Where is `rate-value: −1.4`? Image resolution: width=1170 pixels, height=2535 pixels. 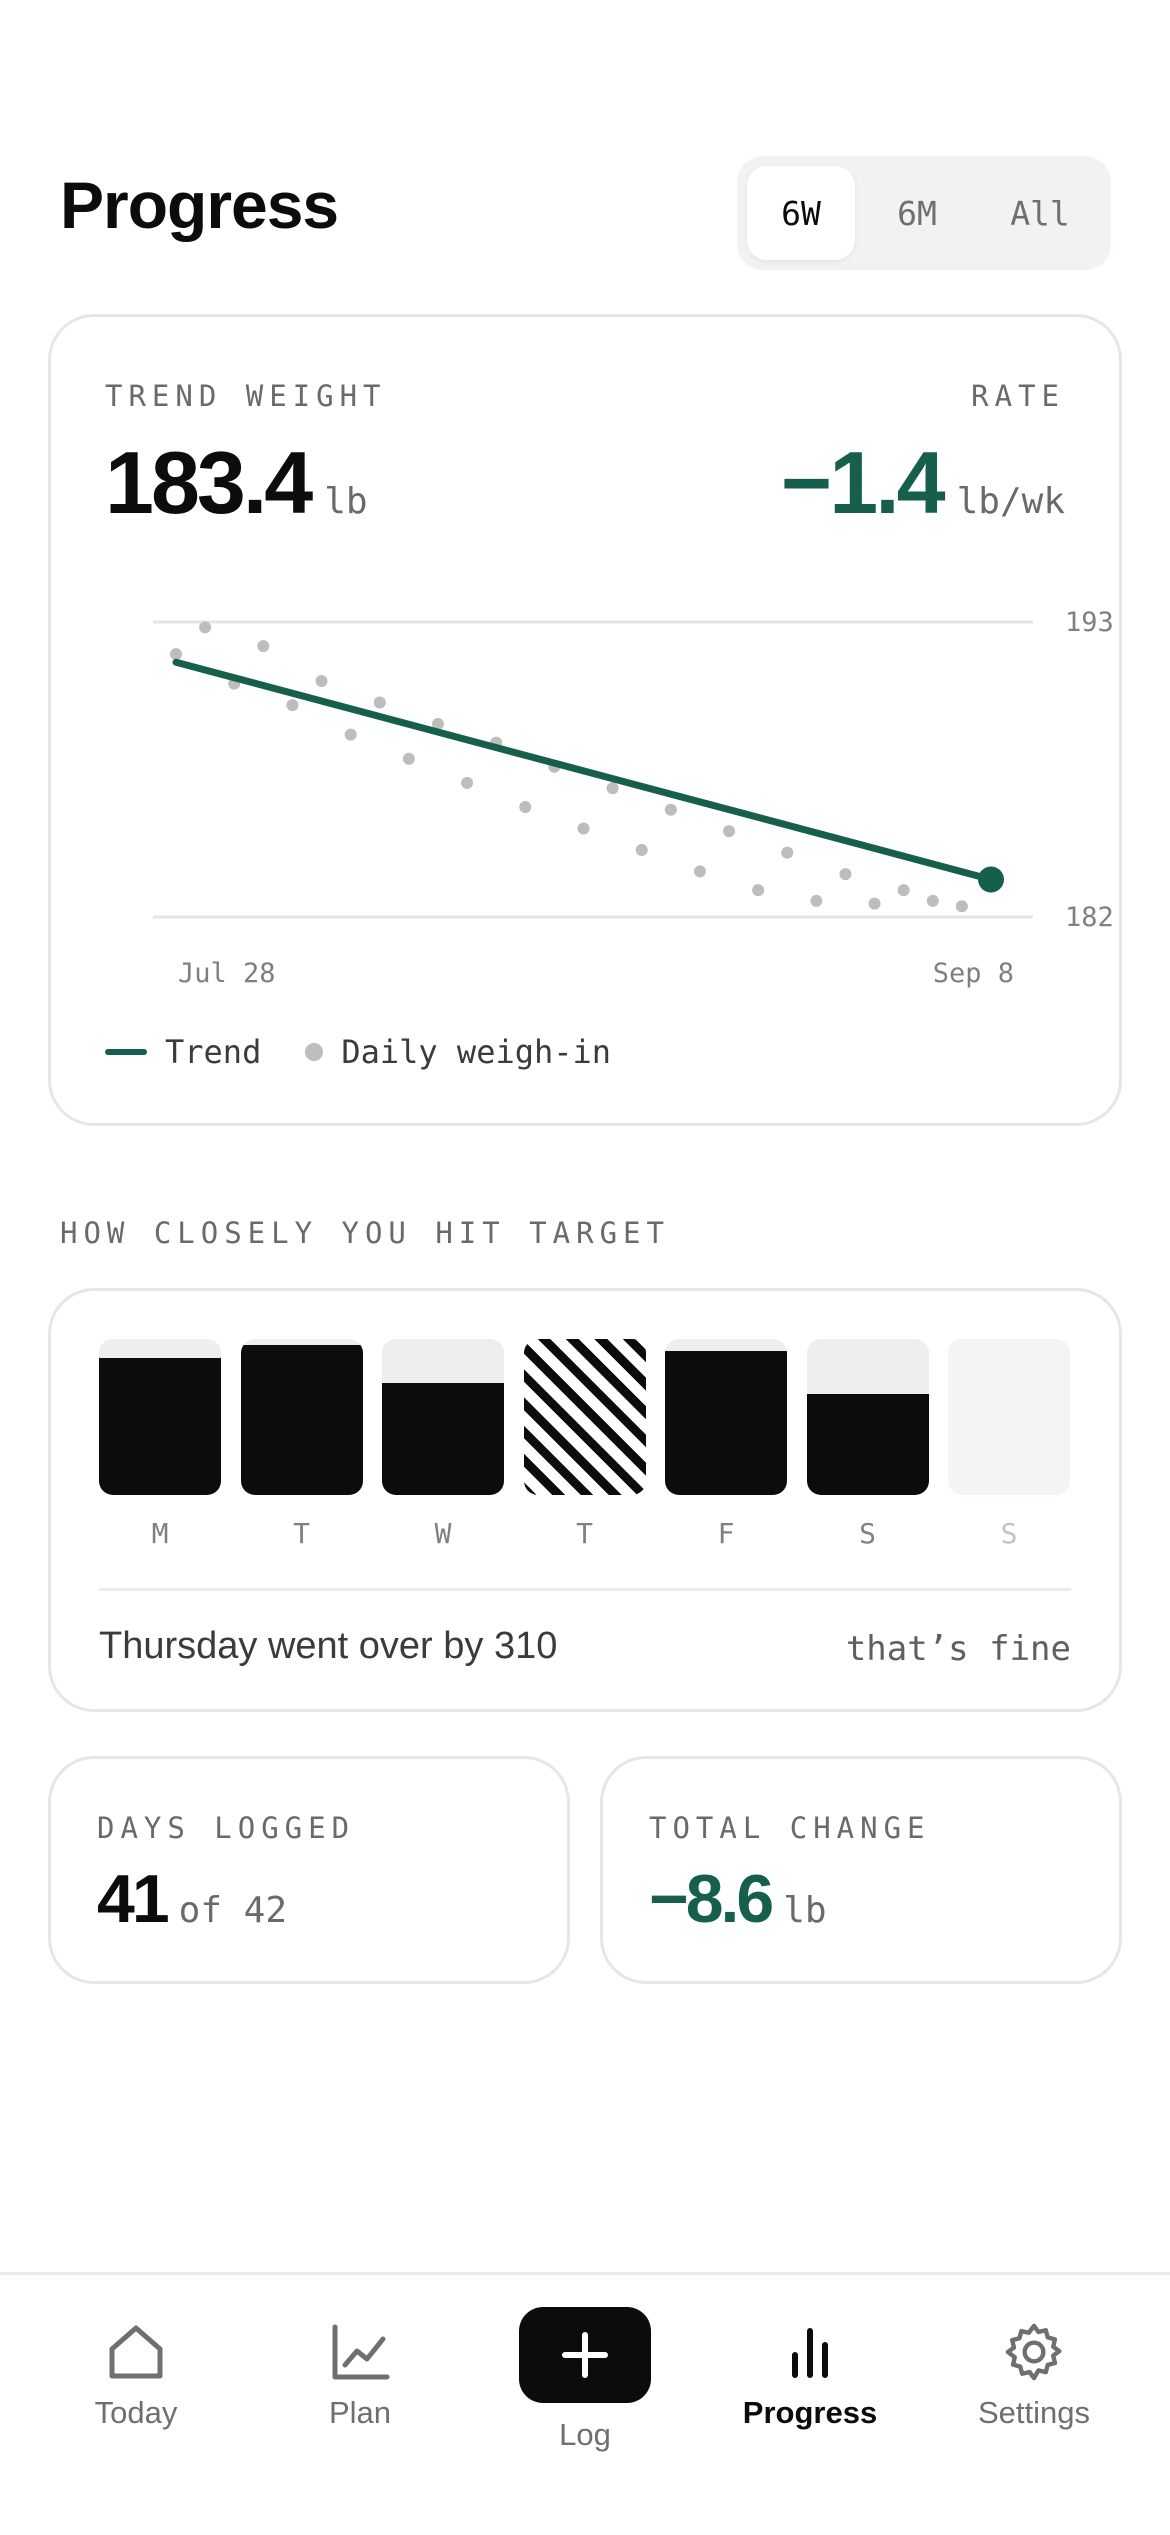 rate-value: −1.4 is located at coordinates (863, 482).